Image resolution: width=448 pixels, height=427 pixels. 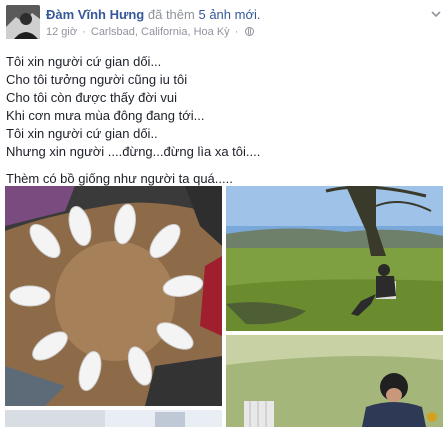 I want to click on post-author-line: Đàm Vĩnh Hưng đã thêm 5 ảnh mới., so click(x=153, y=14).